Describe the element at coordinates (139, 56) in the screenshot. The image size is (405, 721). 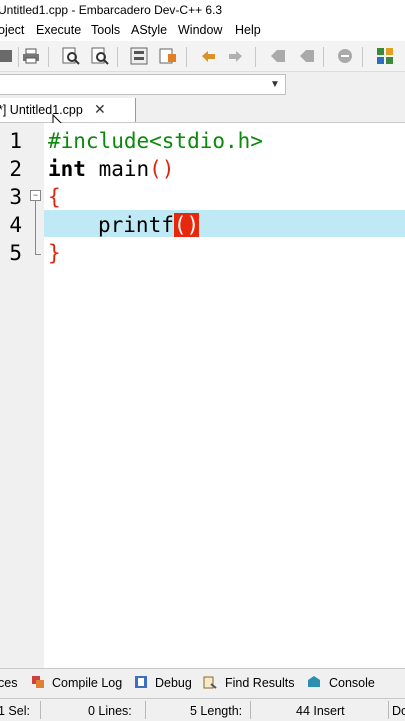
I see `goto-line-icon` at that location.